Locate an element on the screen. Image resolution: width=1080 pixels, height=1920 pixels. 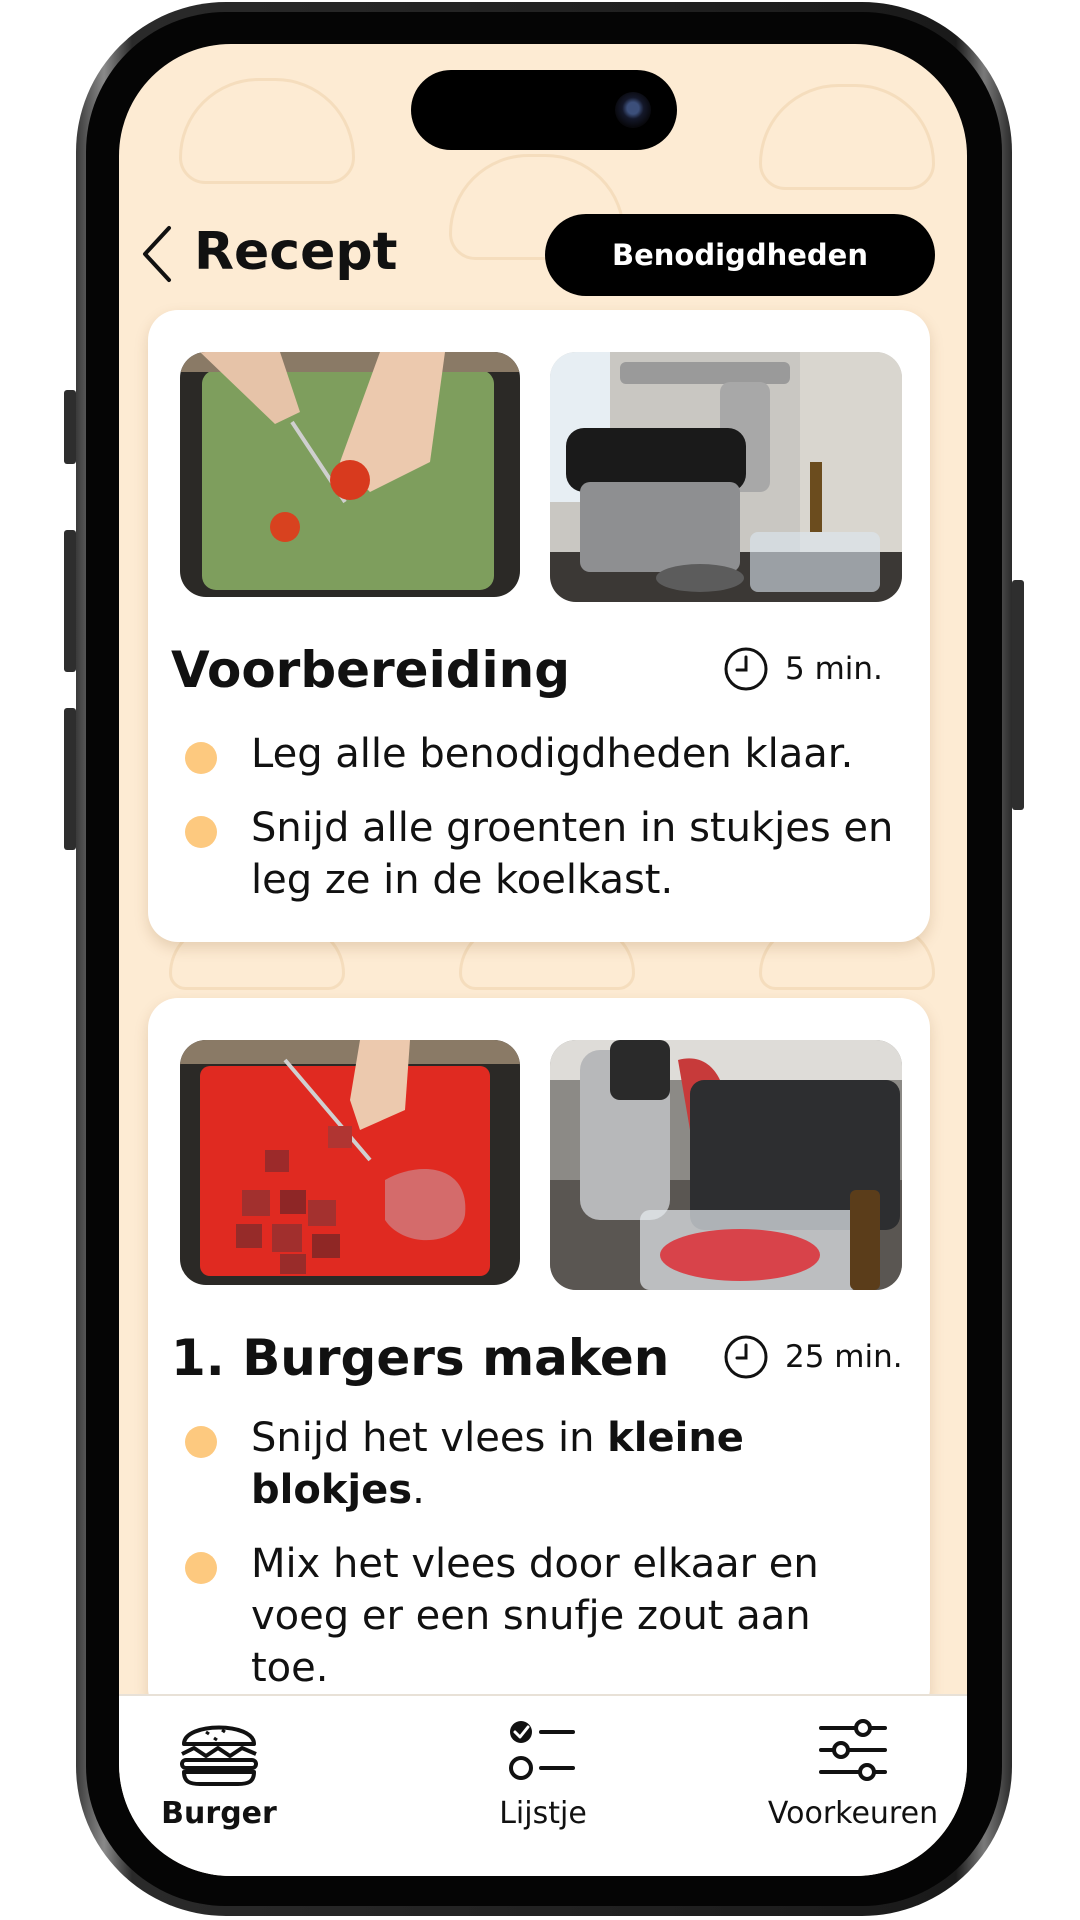
step-duration: 25 min. is located at coordinates (813, 1357).